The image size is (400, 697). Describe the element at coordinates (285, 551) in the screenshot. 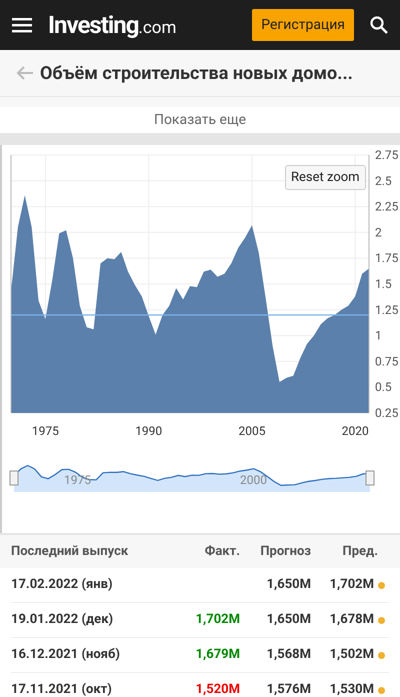

I see `column-header: Прогноз` at that location.